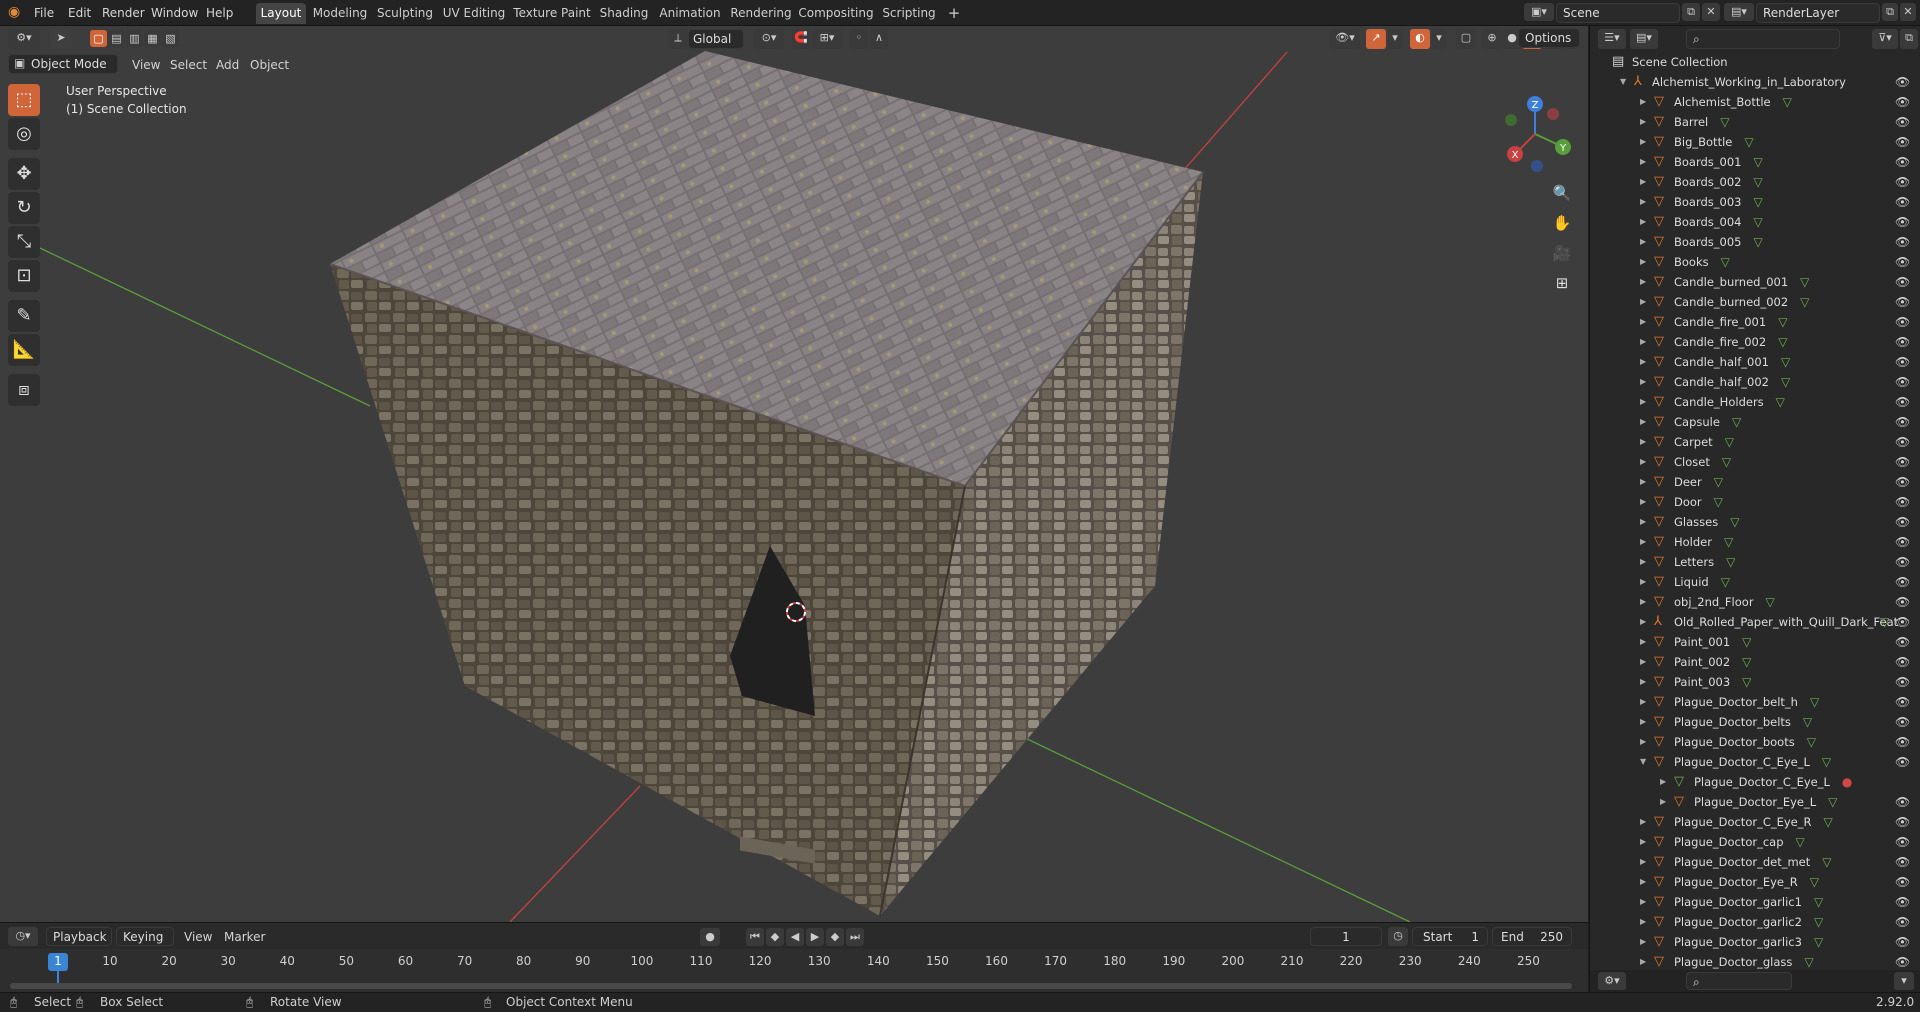  What do you see at coordinates (795, 937) in the screenshot?
I see `play-reverse-icon: ◀` at bounding box center [795, 937].